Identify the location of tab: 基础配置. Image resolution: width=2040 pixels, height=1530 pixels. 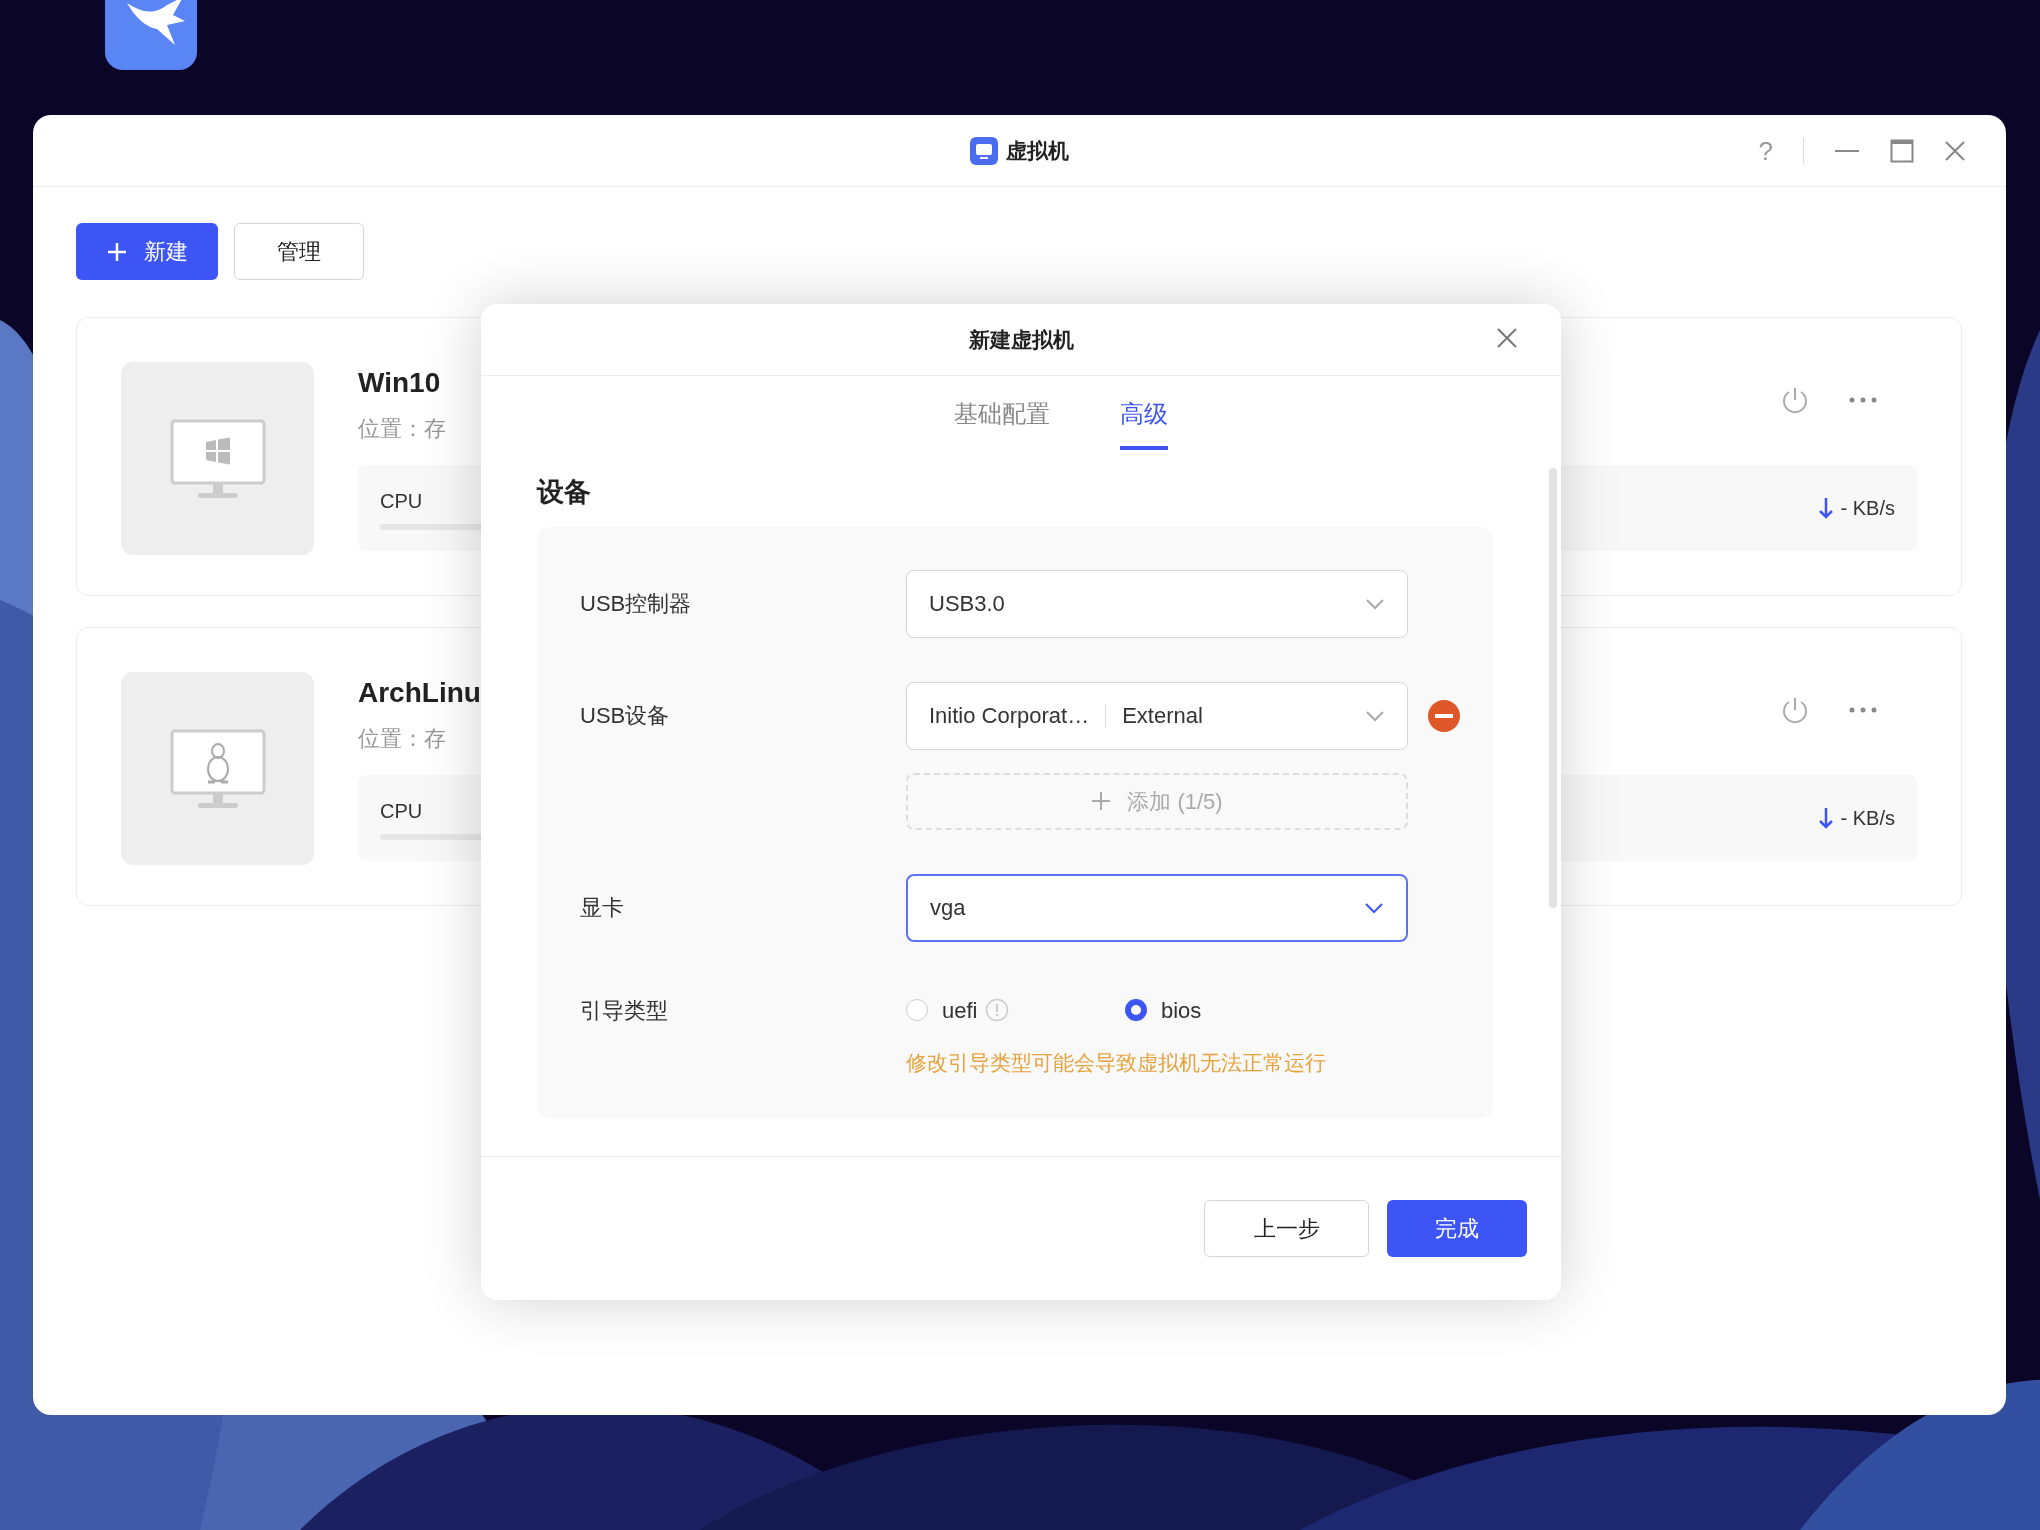
(1002, 417).